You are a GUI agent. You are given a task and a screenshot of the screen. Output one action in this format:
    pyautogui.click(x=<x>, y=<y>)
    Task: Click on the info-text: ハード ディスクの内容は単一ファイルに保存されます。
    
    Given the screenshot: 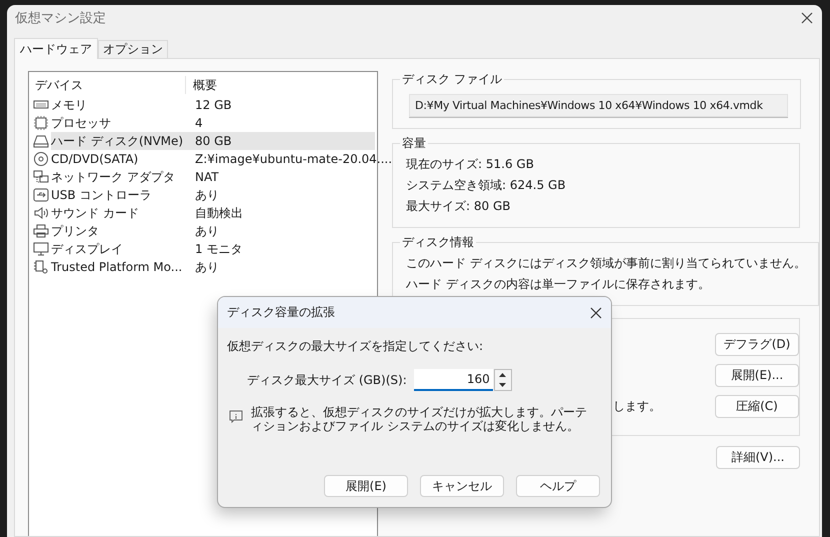 What is the action you would take?
    pyautogui.click(x=558, y=284)
    